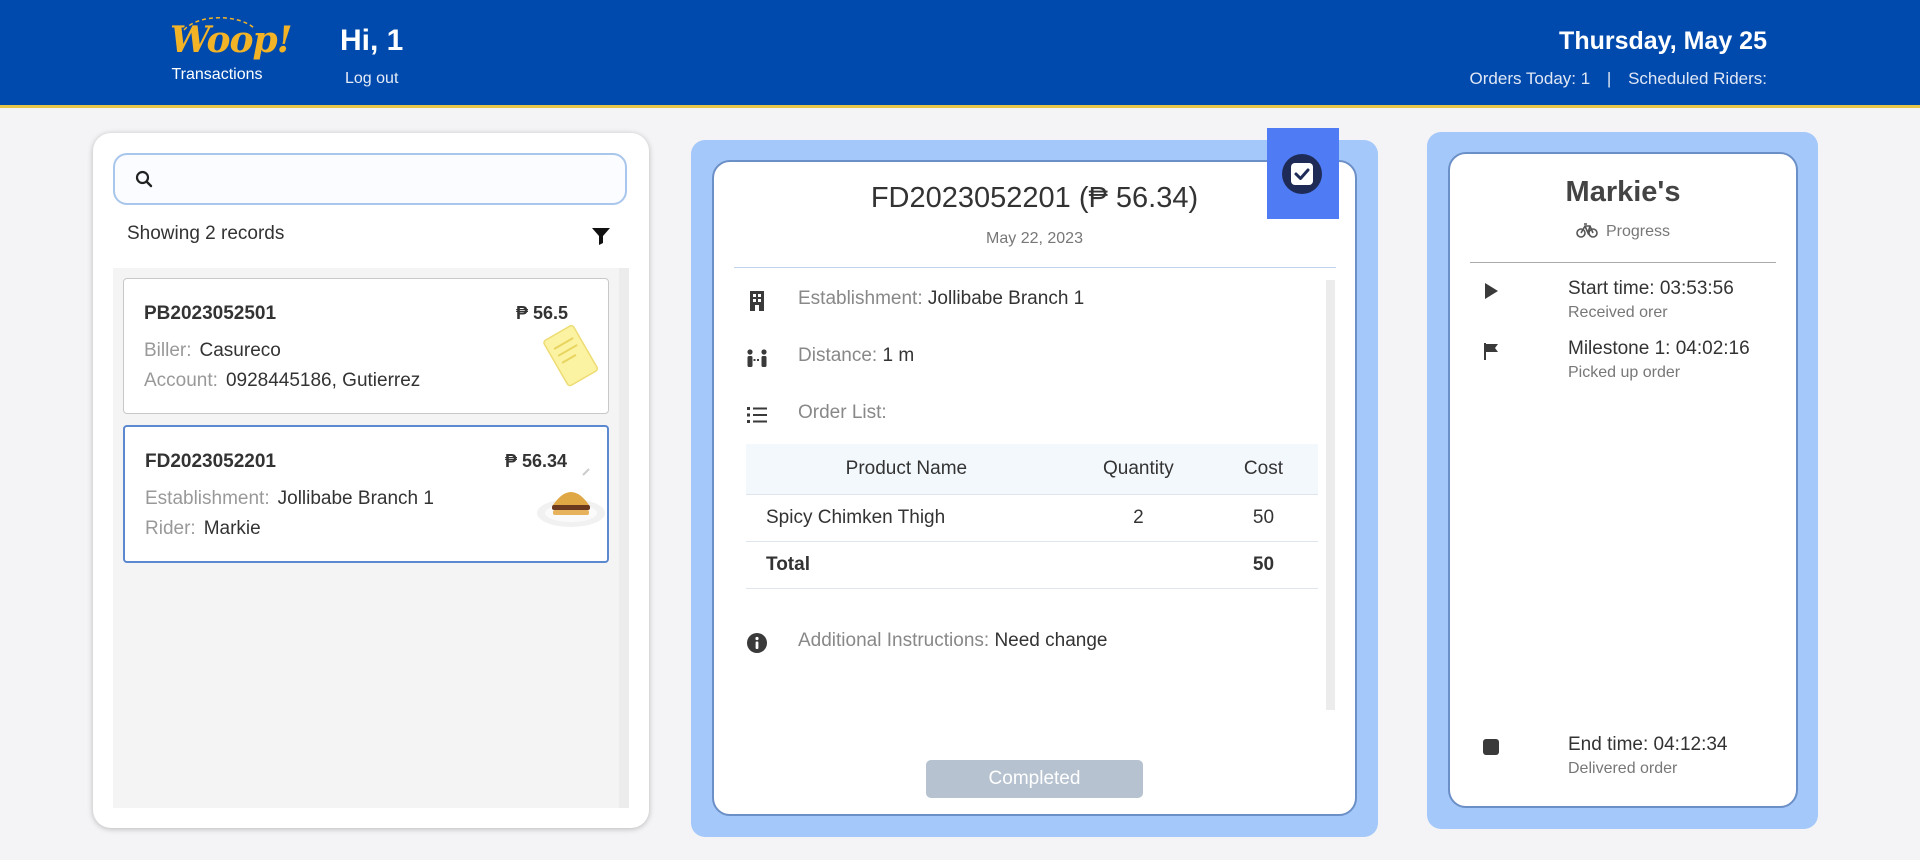 This screenshot has height=860, width=1920. I want to click on order-title: FD2023052201 (₱ 56.34), so click(1034, 198).